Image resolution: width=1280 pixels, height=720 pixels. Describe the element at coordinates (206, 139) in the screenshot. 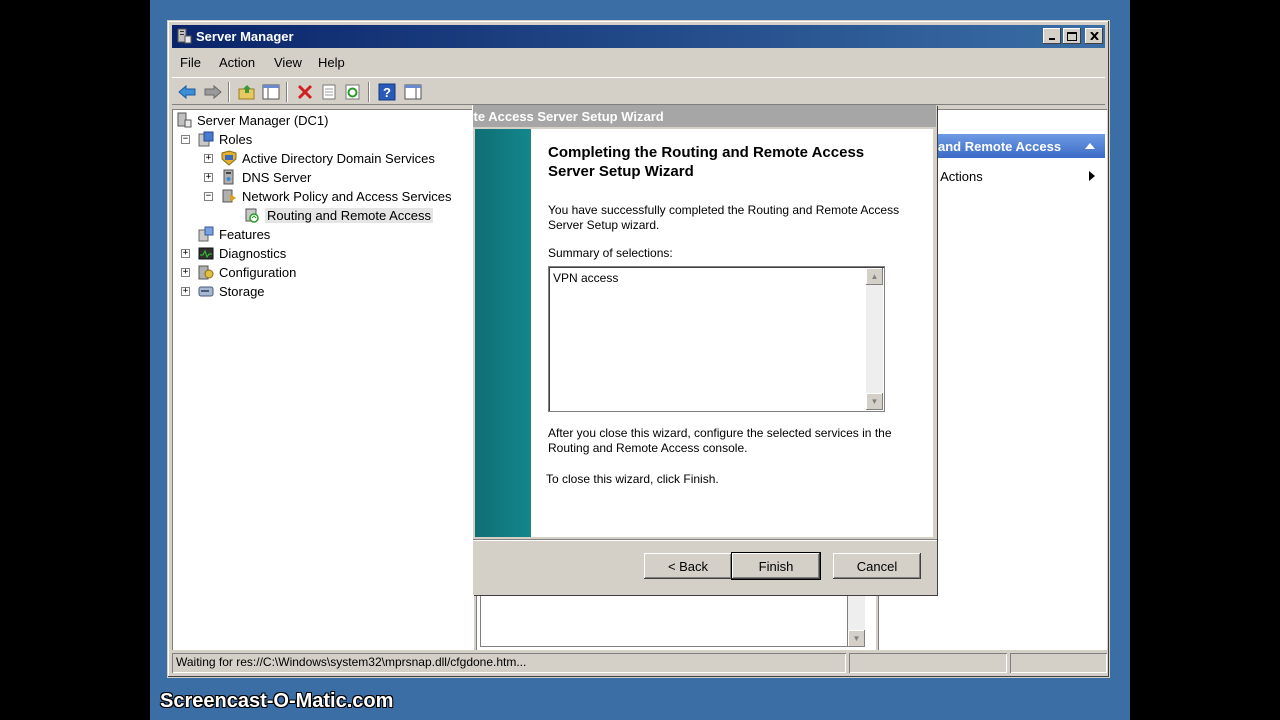

I see `roles-icon` at that location.